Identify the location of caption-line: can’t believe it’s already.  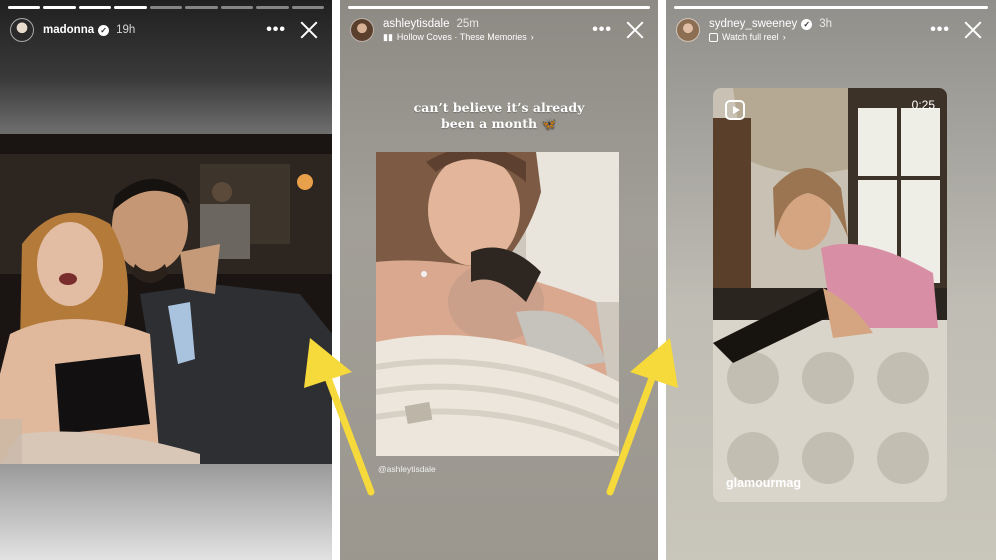
(499, 107).